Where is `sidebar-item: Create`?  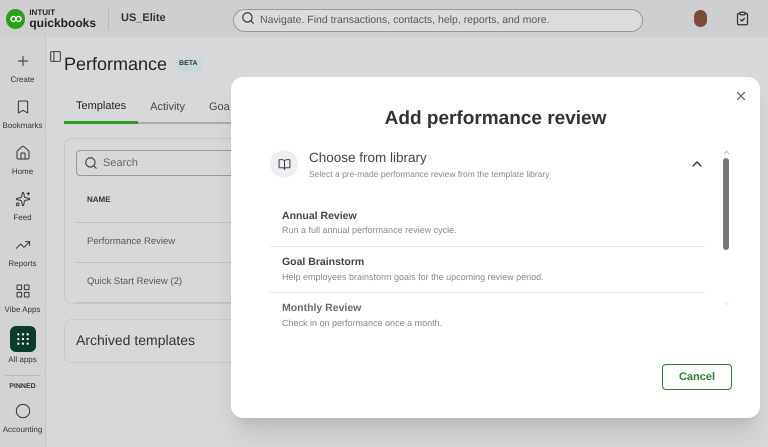 sidebar-item: Create is located at coordinates (22, 68).